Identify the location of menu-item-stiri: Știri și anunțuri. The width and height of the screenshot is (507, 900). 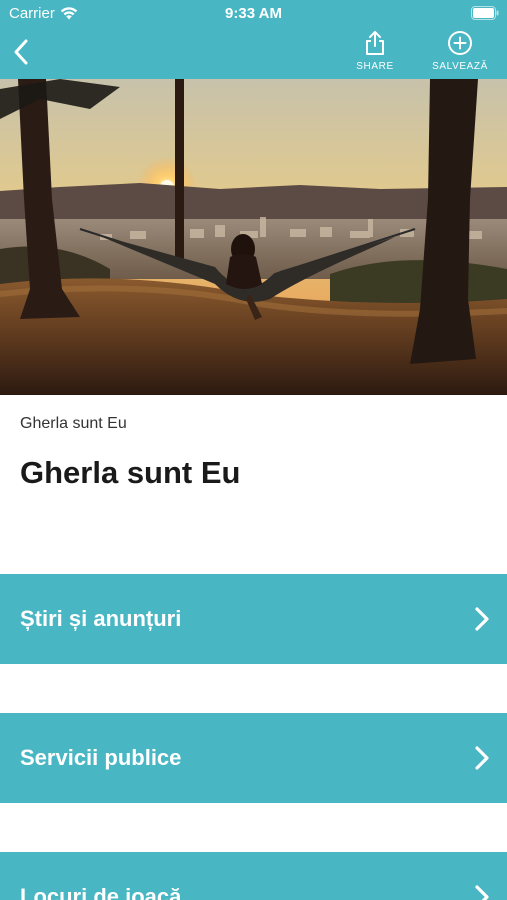
(253, 619).